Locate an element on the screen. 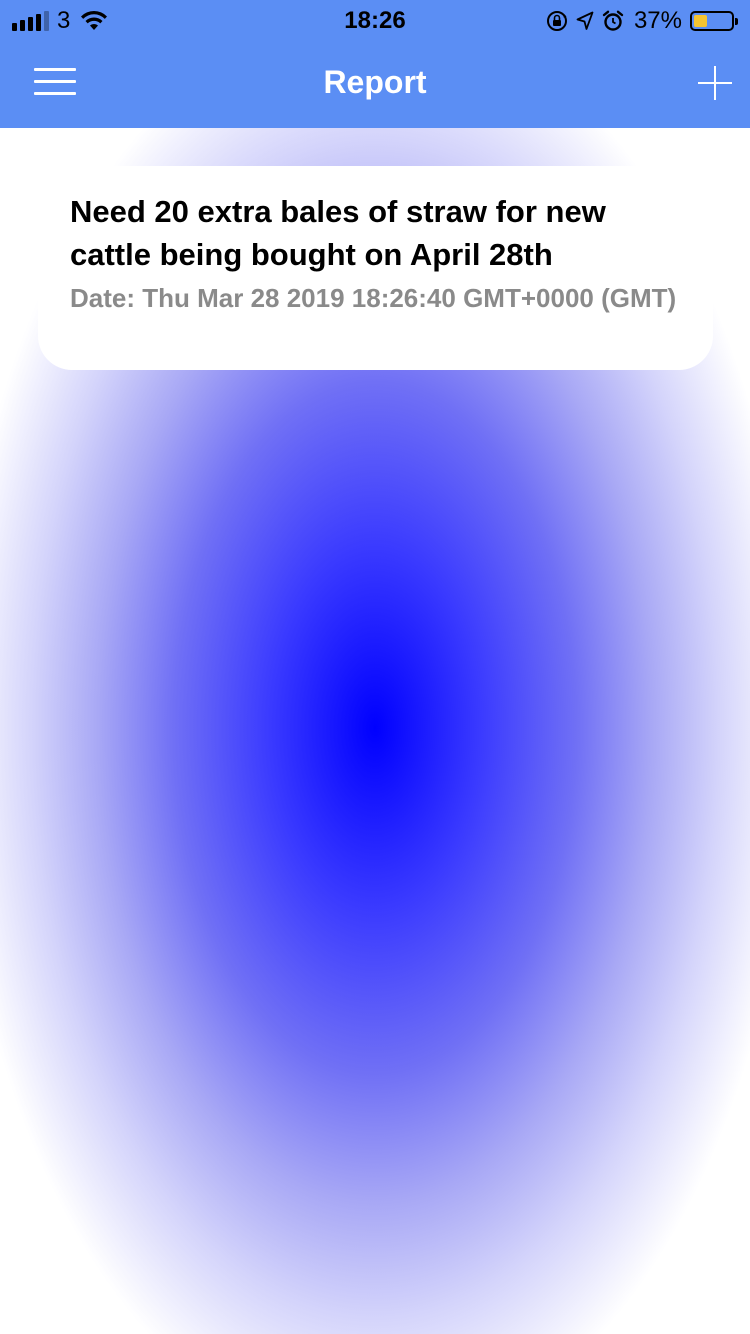  page-title: Report is located at coordinates (375, 82).